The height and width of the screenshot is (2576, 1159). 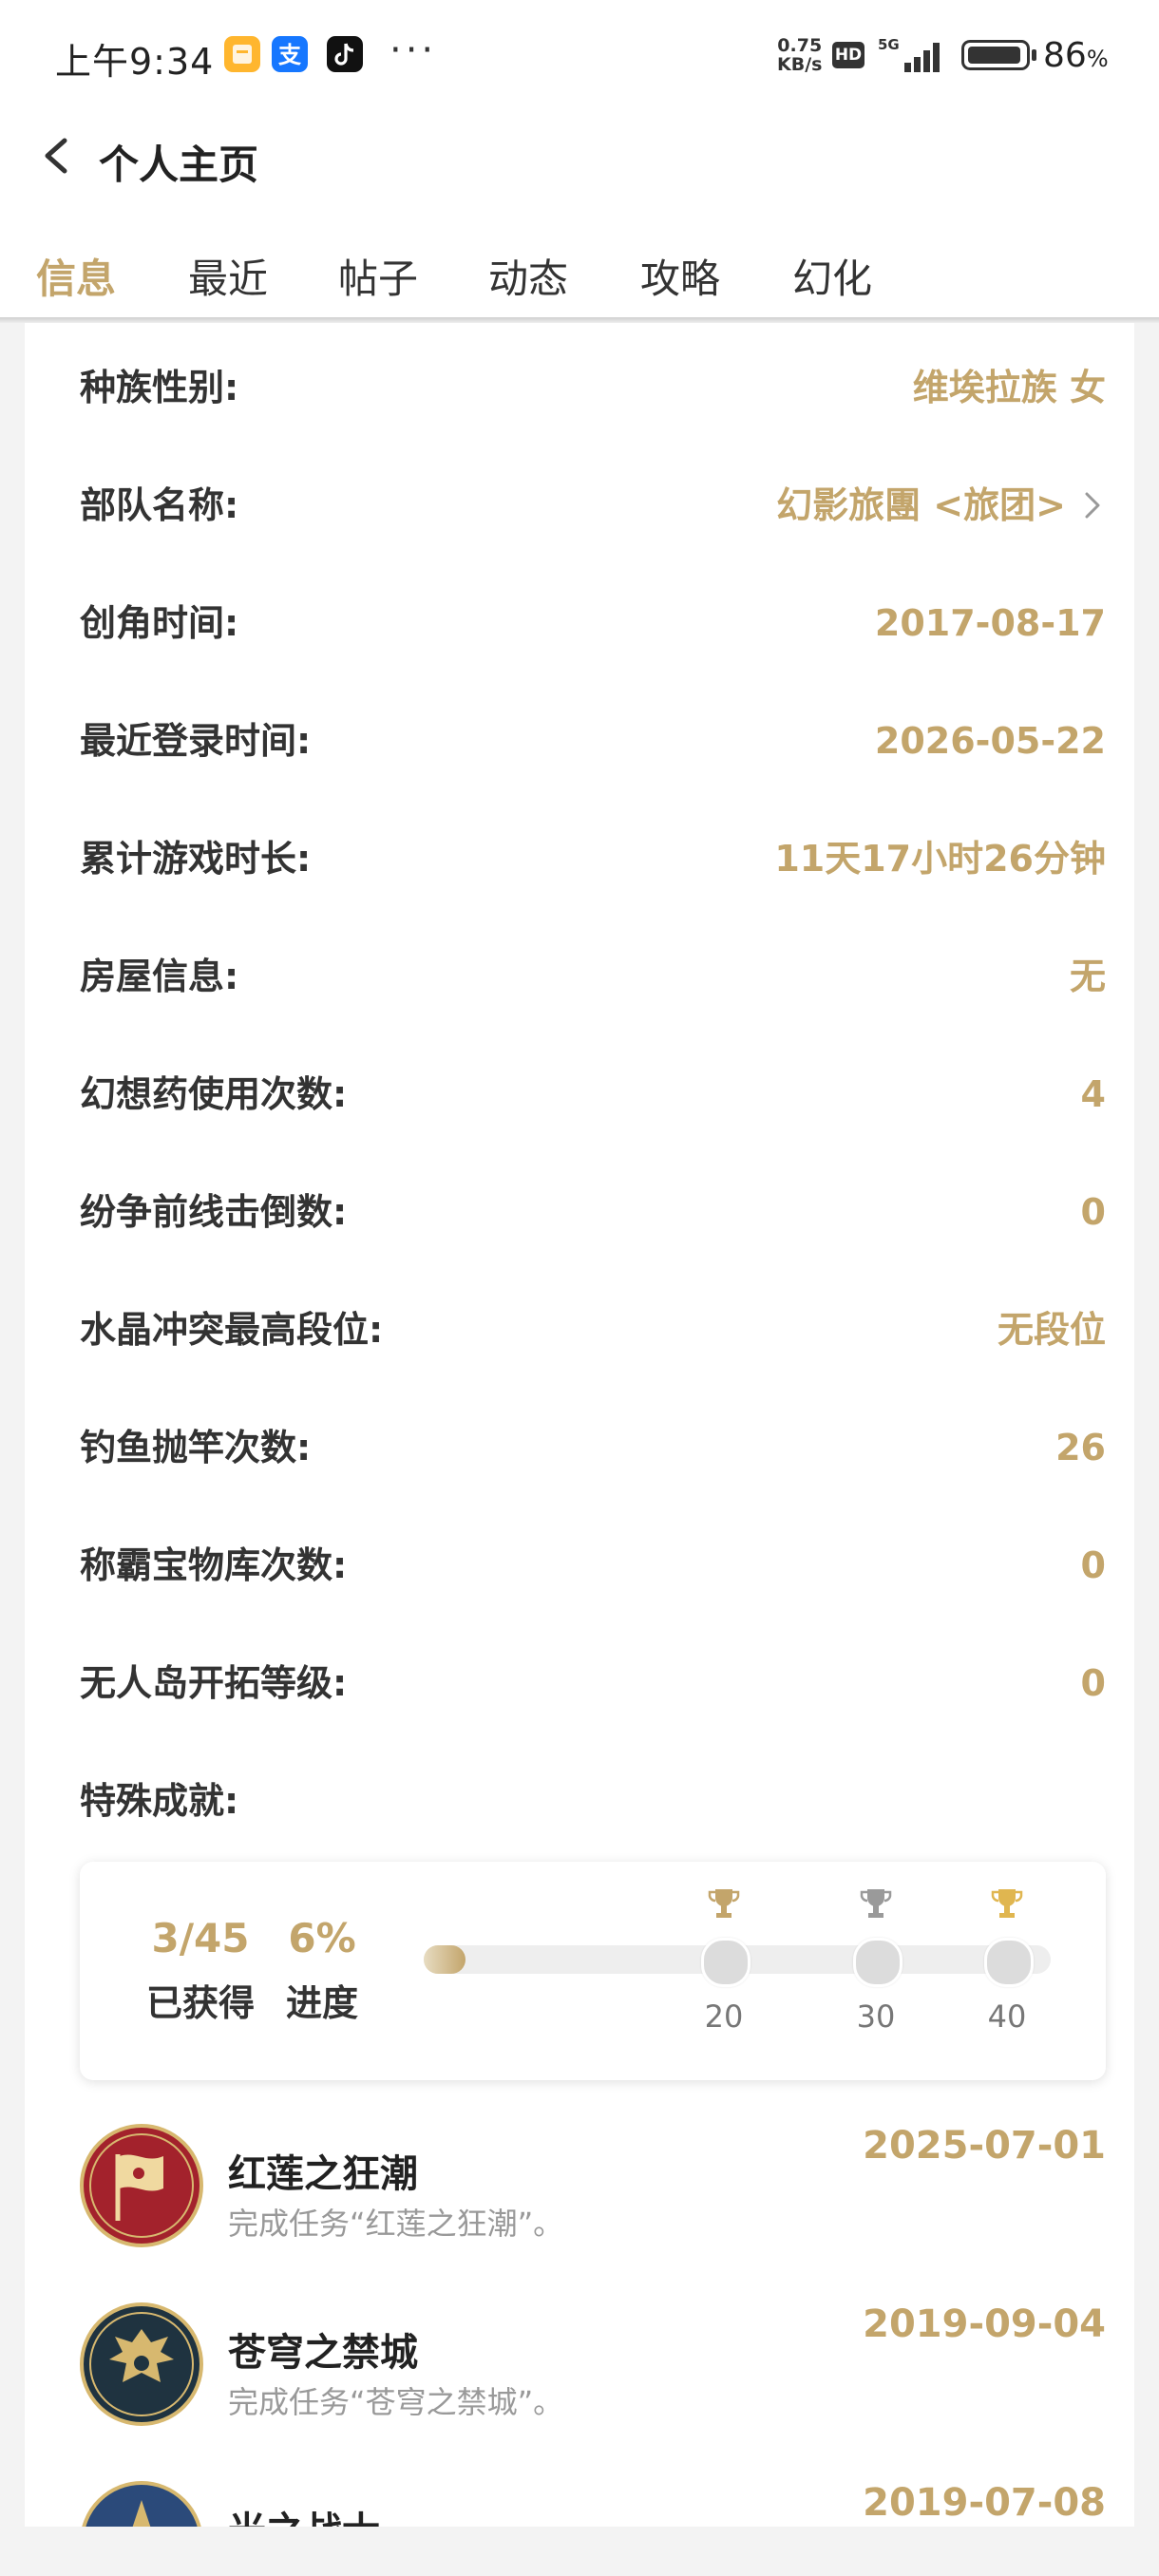 What do you see at coordinates (579, 266) in the screenshot?
I see `tab-bar: 信息 最近 帖子 动态 攻略 幻化` at bounding box center [579, 266].